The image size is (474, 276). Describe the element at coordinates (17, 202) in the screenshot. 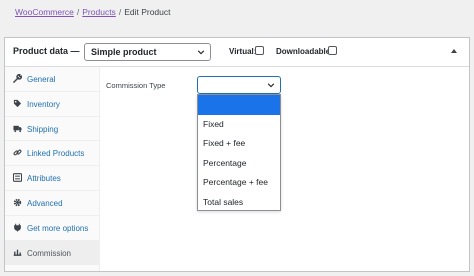

I see `gear-icon` at that location.